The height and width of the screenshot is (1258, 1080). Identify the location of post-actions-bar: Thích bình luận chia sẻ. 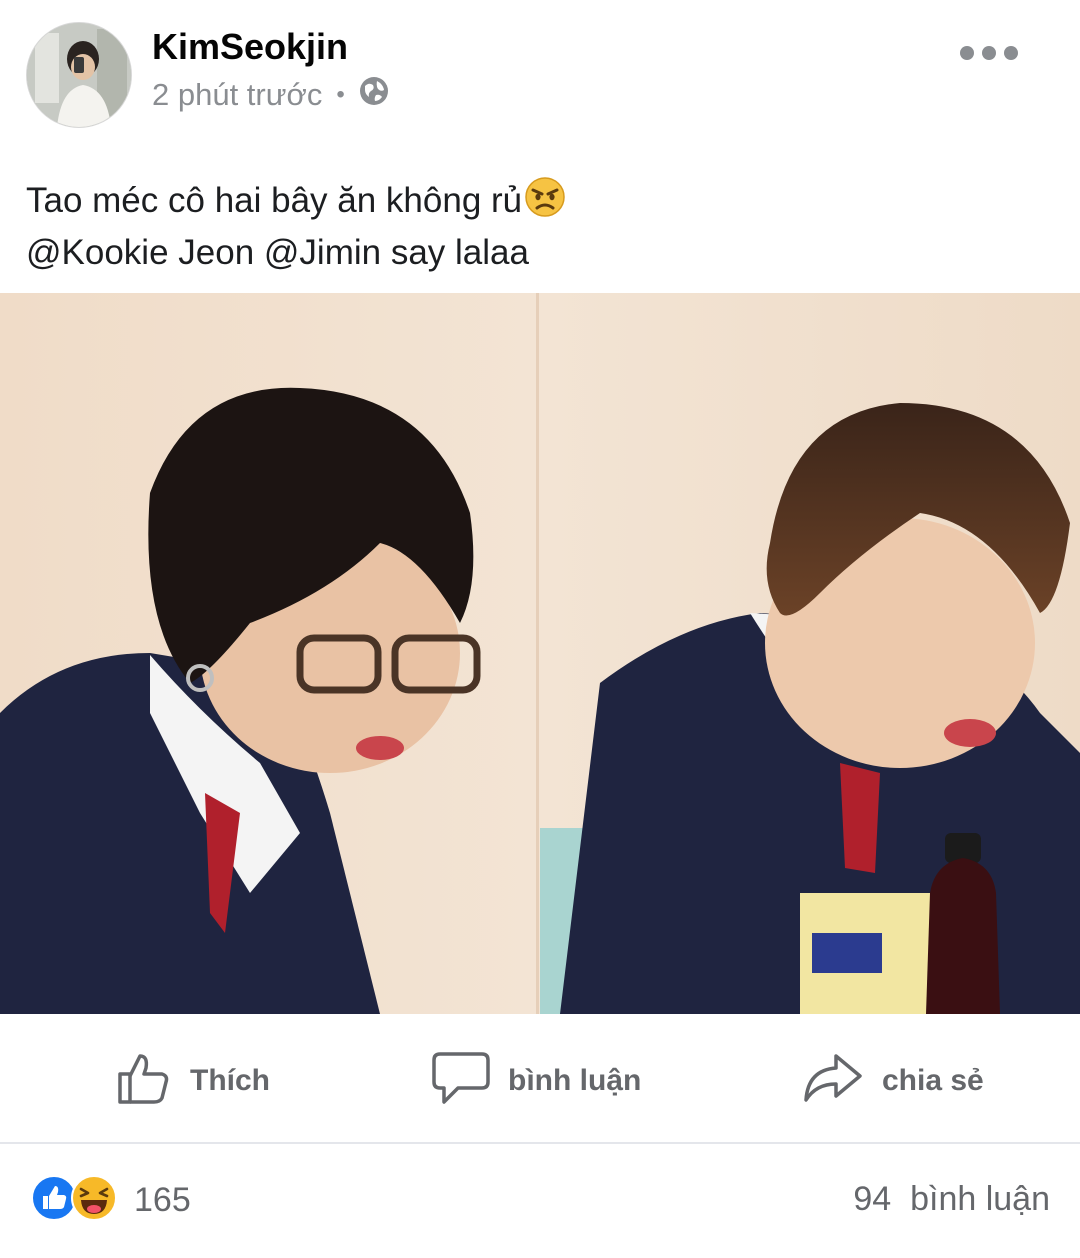
(540, 1079).